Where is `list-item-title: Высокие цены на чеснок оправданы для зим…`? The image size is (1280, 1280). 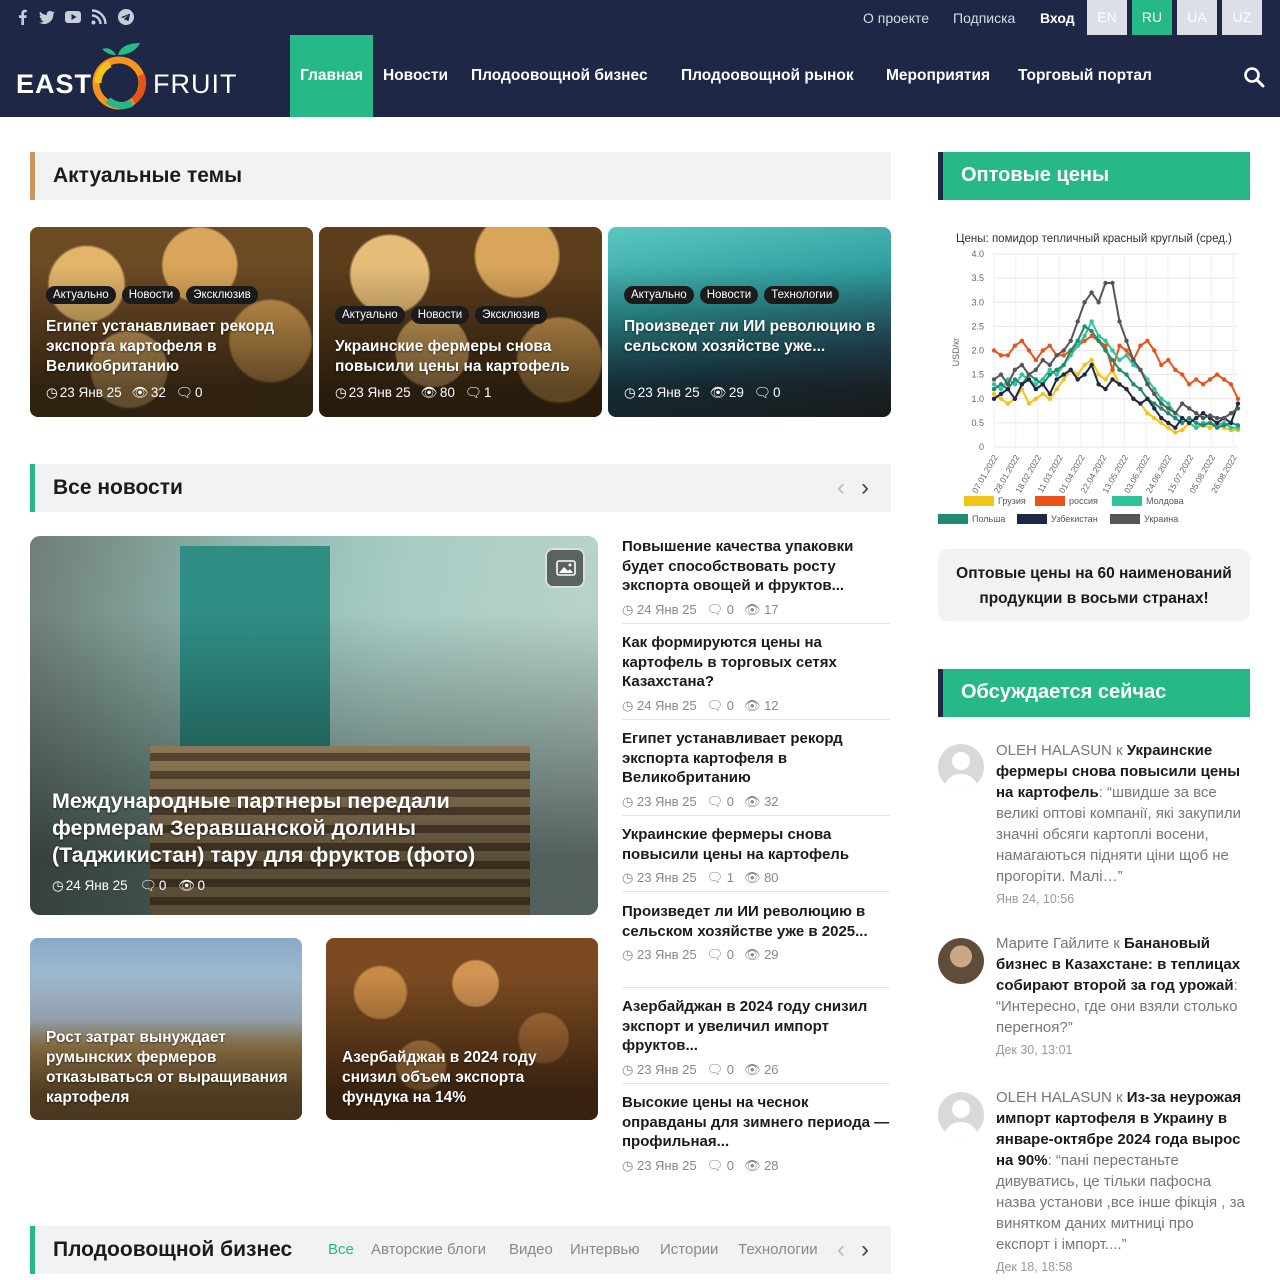
list-item-title: Высокие цены на чеснок оправданы для зим… is located at coordinates (756, 1122).